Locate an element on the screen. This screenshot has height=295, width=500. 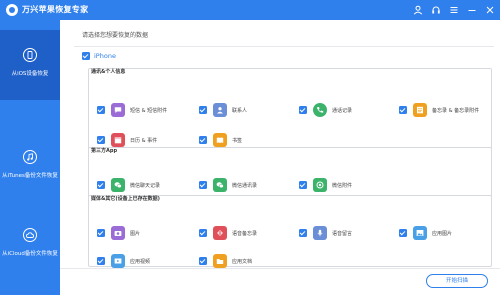
iphone-checkbox is located at coordinates (86, 56).